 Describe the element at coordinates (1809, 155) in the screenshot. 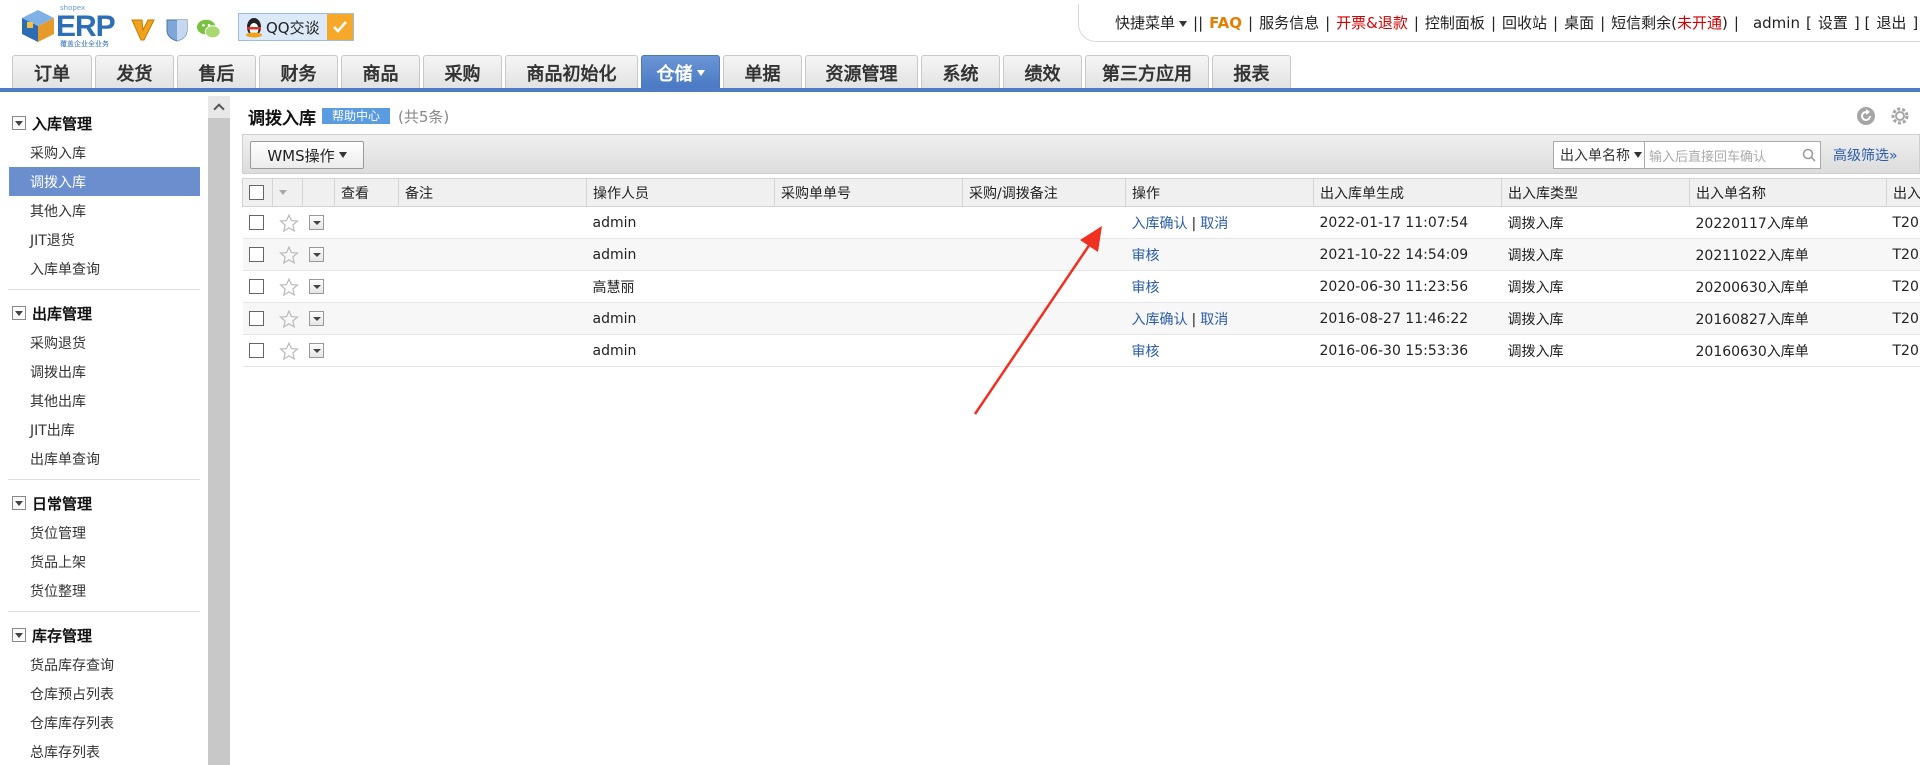

I see `search-icon` at that location.